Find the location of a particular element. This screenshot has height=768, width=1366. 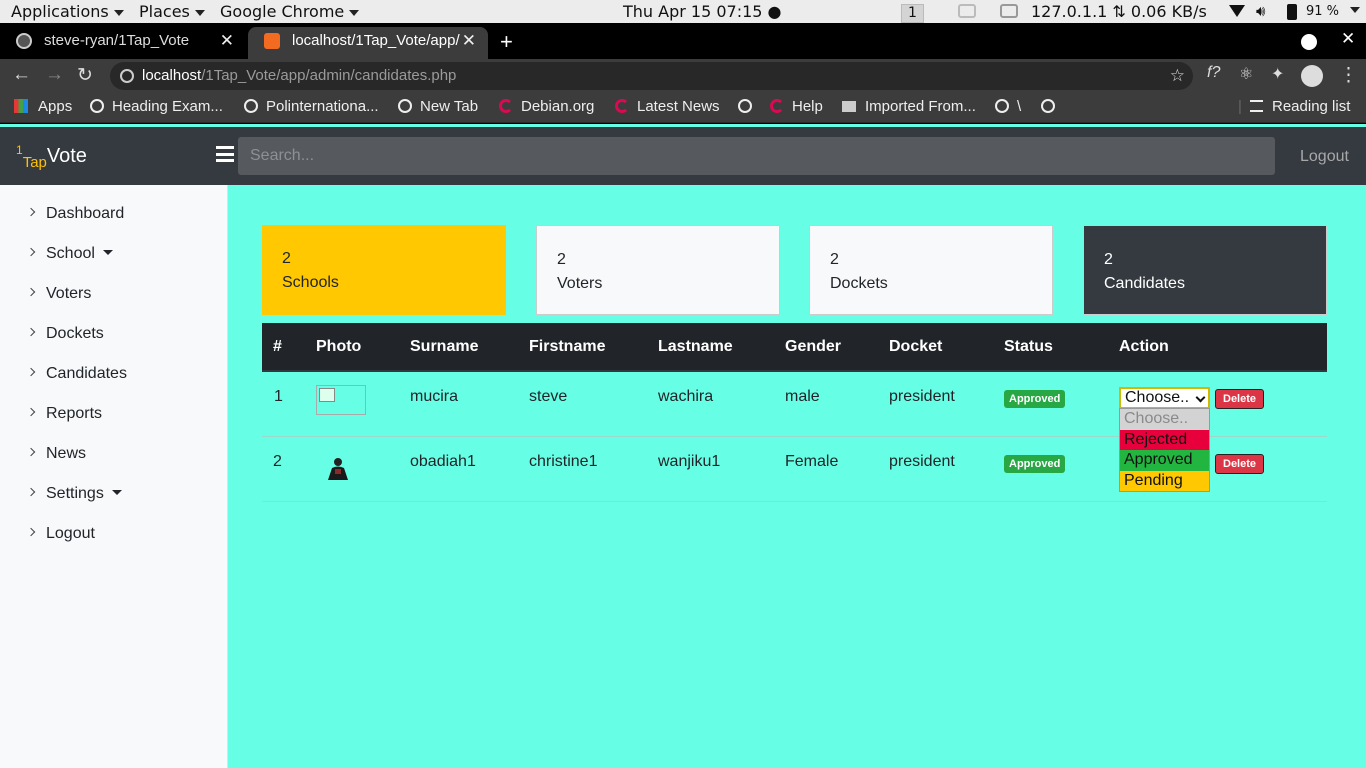

sidebar-item-reports: Reports is located at coordinates (64, 414).